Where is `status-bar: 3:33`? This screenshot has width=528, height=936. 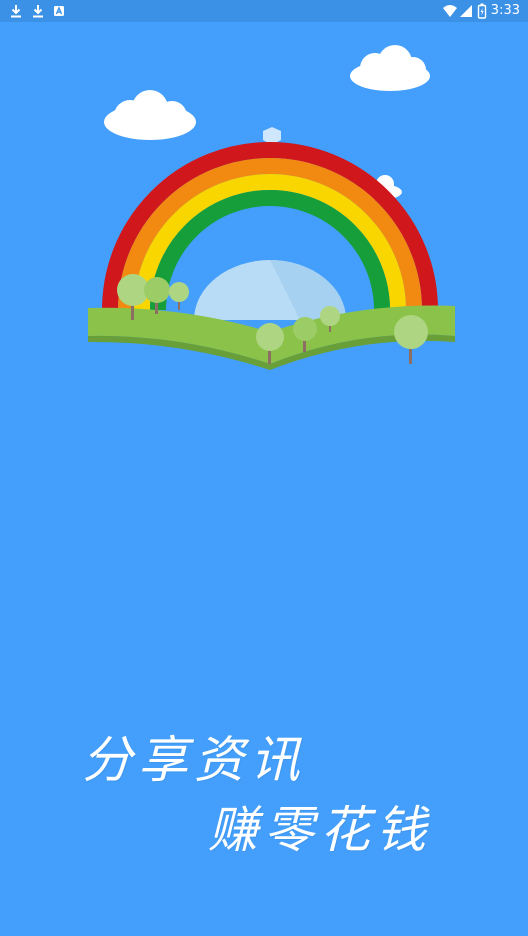 status-bar: 3:33 is located at coordinates (264, 11).